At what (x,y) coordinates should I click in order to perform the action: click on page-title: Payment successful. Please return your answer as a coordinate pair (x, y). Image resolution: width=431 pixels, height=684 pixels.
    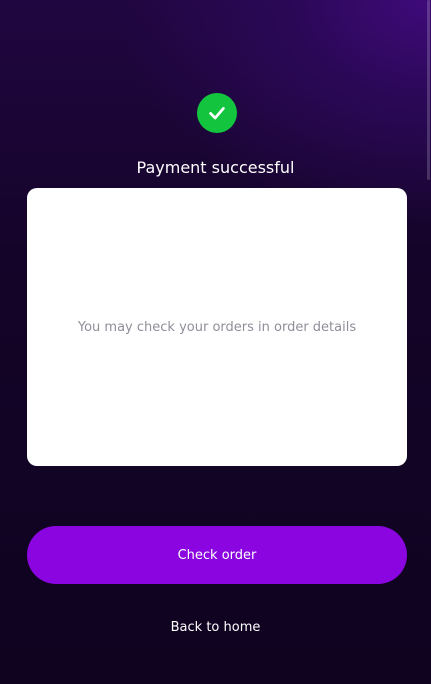
    Looking at the image, I should click on (215, 167).